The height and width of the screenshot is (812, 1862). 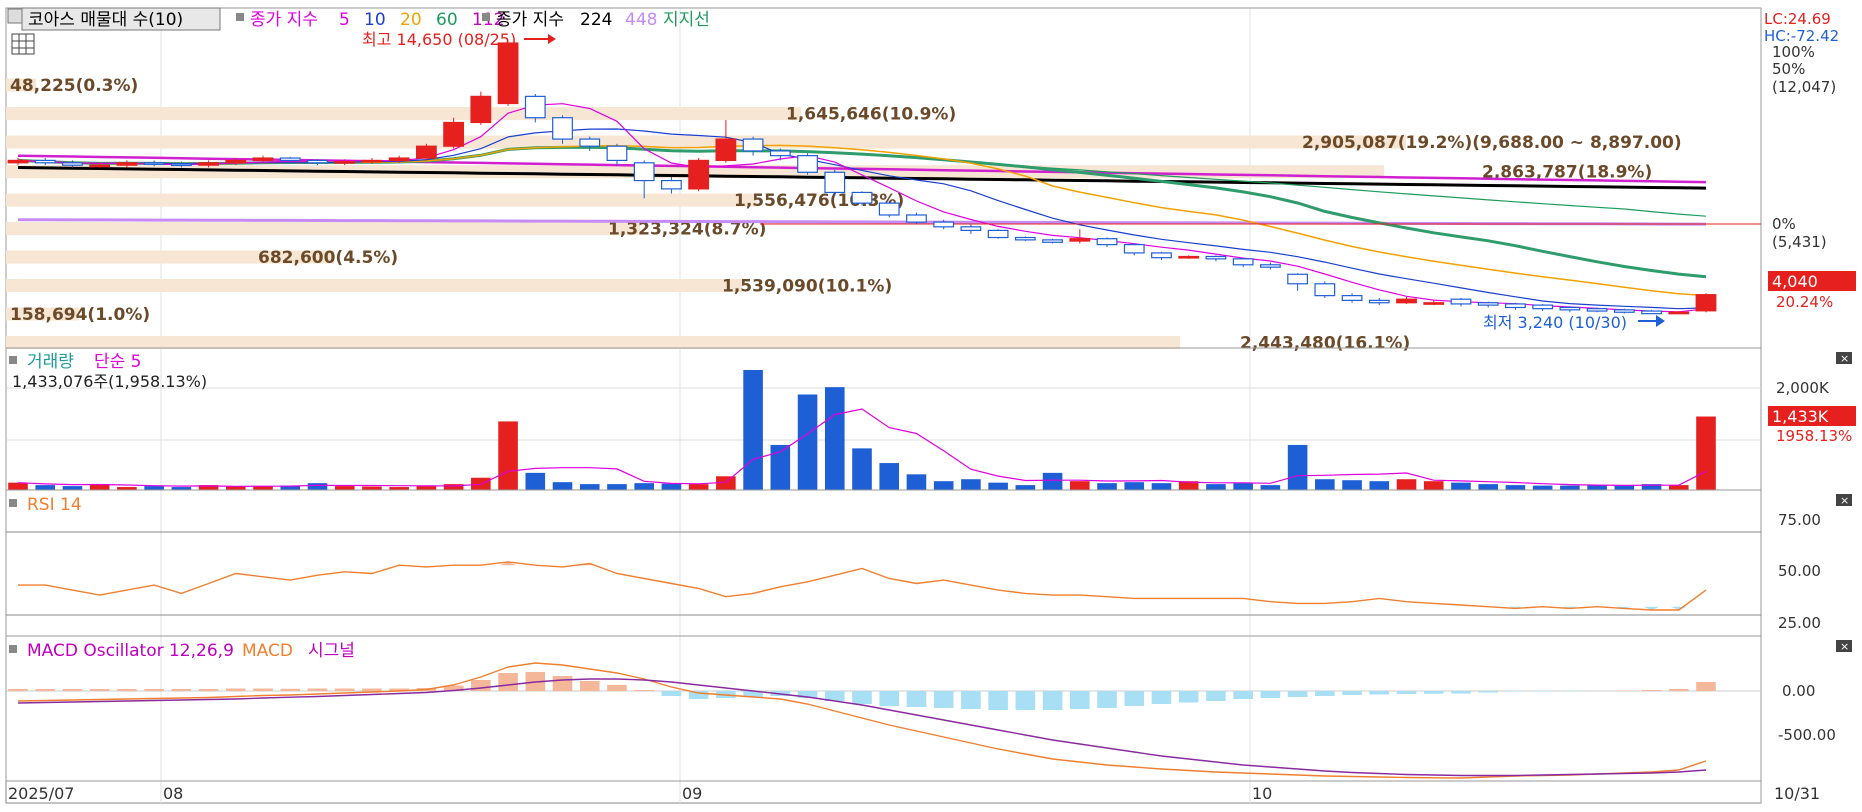 What do you see at coordinates (1814, 436) in the screenshot?
I see `volume-current-change: 1958.13%` at bounding box center [1814, 436].